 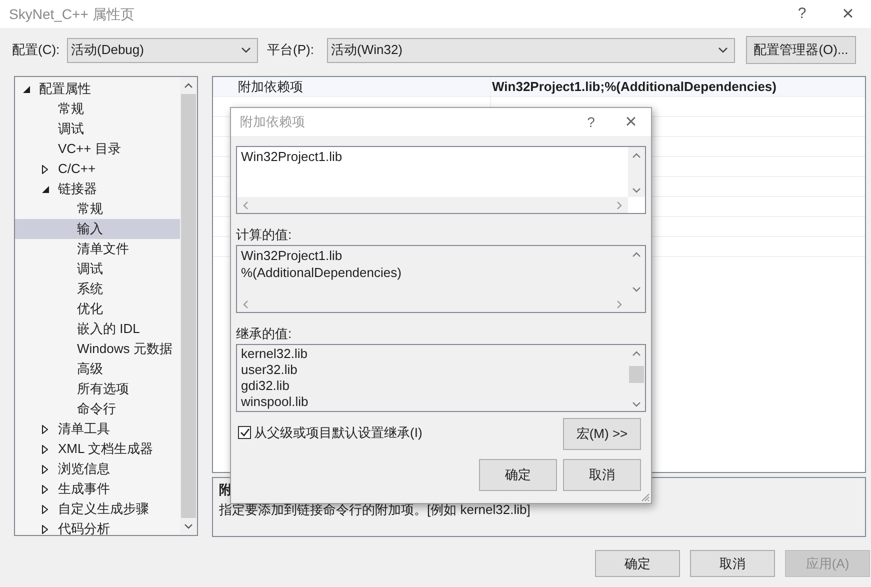 I want to click on description-title: 附, so click(x=225, y=490).